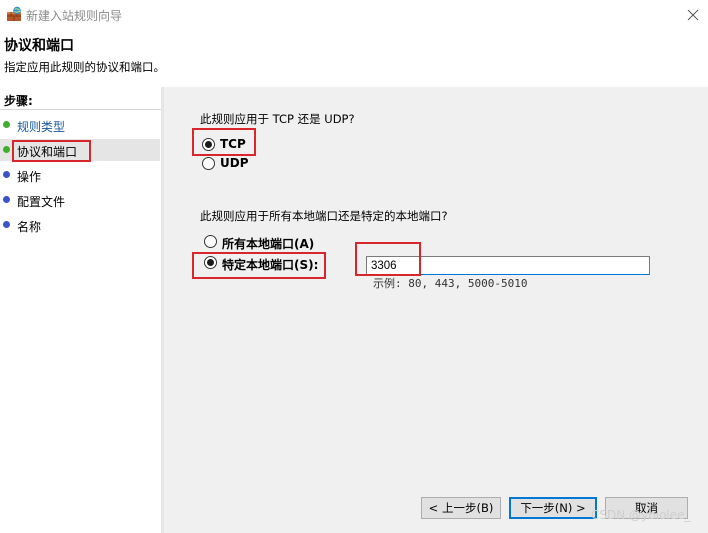 This screenshot has height=533, width=708. What do you see at coordinates (80, 109) in the screenshot?
I see `sidebar-divider` at bounding box center [80, 109].